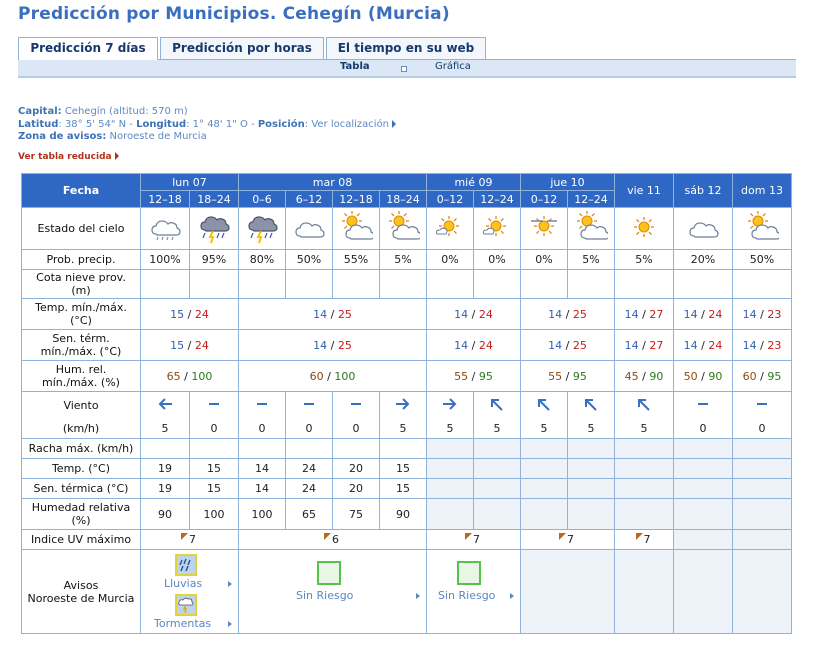 The image size is (825, 650). Describe the element at coordinates (644, 376) in the screenshot. I see `hum-cell: 45 / 90` at that location.